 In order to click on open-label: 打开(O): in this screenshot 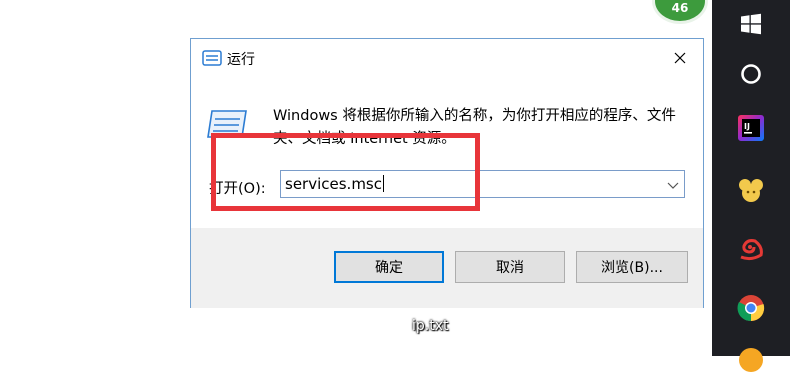, I will do `click(237, 189)`.